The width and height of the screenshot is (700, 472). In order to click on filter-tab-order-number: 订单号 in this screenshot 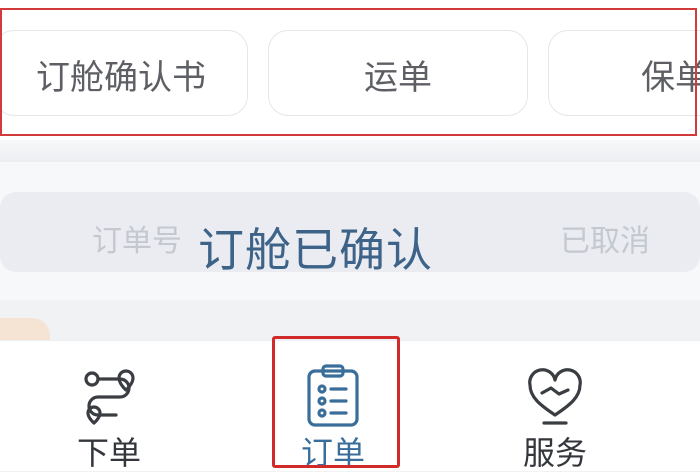, I will do `click(137, 238)`.